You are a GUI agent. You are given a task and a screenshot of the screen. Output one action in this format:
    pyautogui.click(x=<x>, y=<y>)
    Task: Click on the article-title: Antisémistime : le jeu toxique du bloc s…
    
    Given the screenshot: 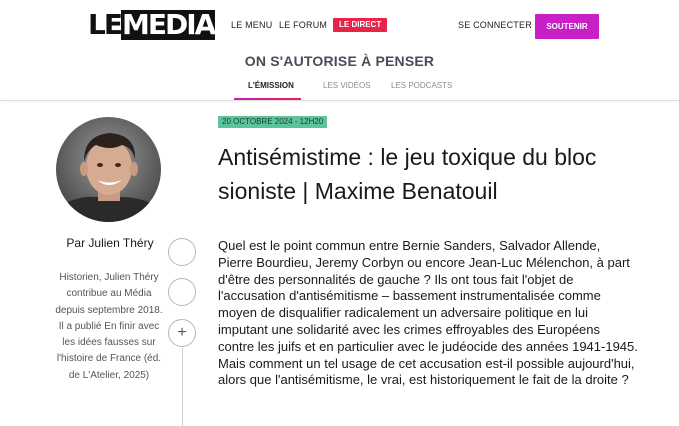 What is the action you would take?
    pyautogui.click(x=407, y=174)
    